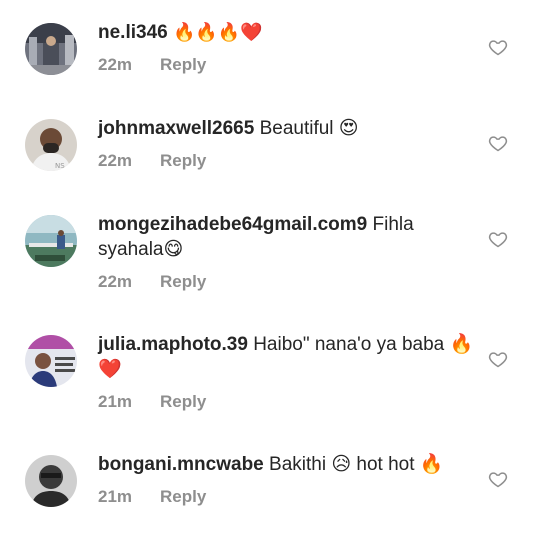 Image resolution: width=540 pixels, height=557 pixels. Describe the element at coordinates (356, 464) in the screenshot. I see `comment-message: Bakithi 😥 hot hot 🔥` at that location.